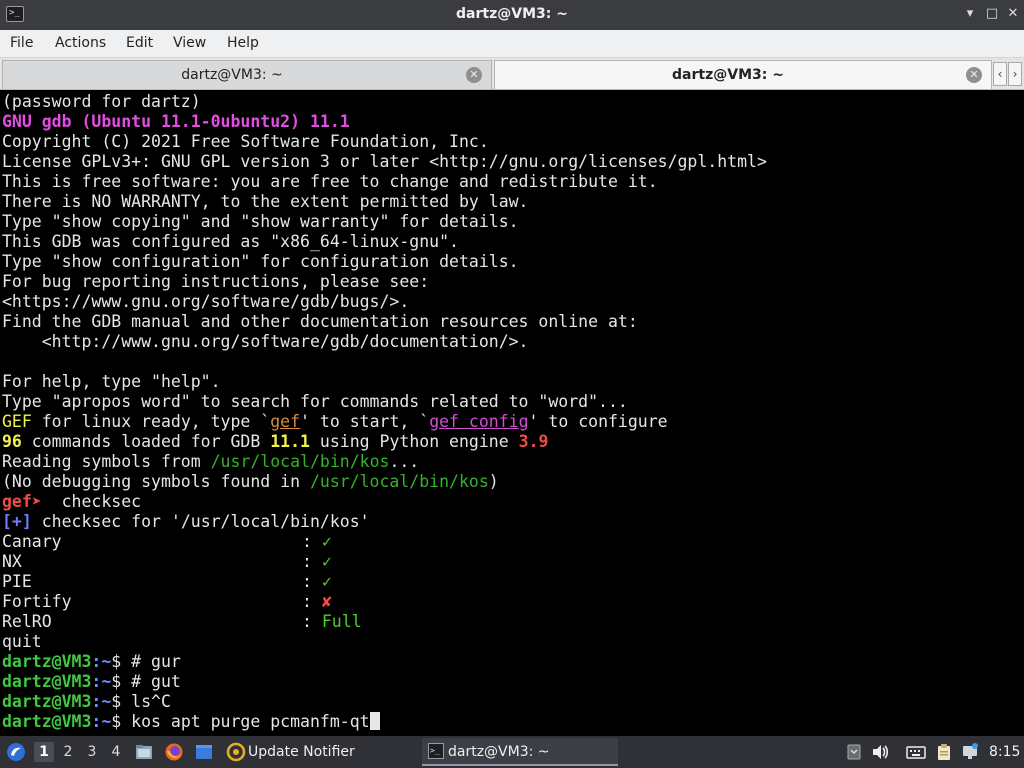  I want to click on terminal-line-gef-prompt: gef➤ checksec, so click(71, 502).